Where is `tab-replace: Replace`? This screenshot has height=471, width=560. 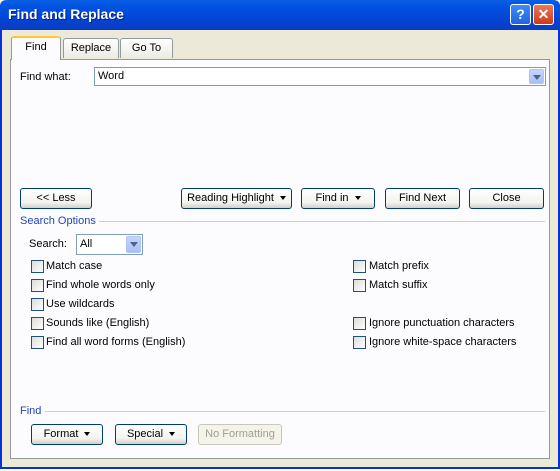 tab-replace: Replace is located at coordinates (91, 48).